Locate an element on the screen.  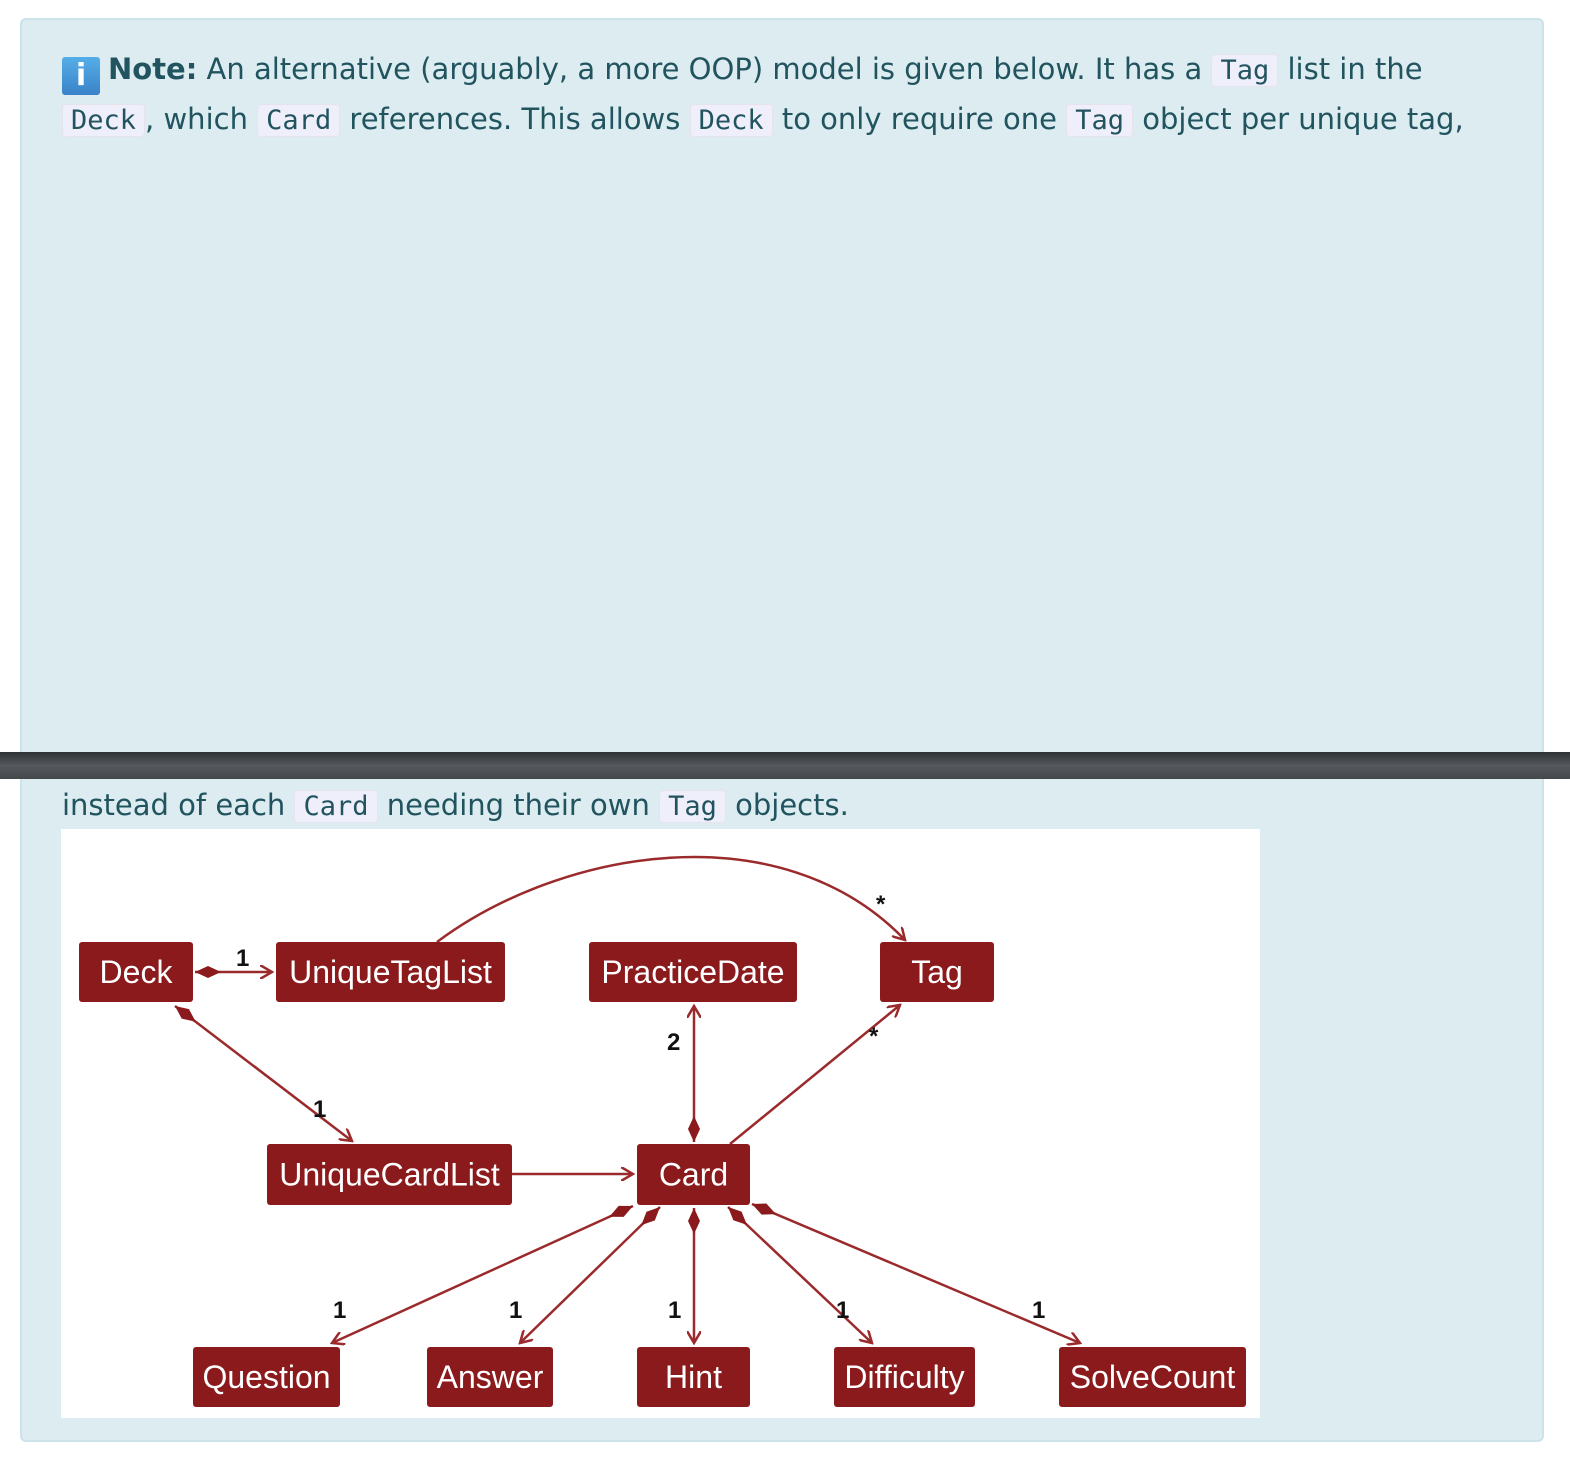
class-box-answer: Answer is located at coordinates (490, 1377).